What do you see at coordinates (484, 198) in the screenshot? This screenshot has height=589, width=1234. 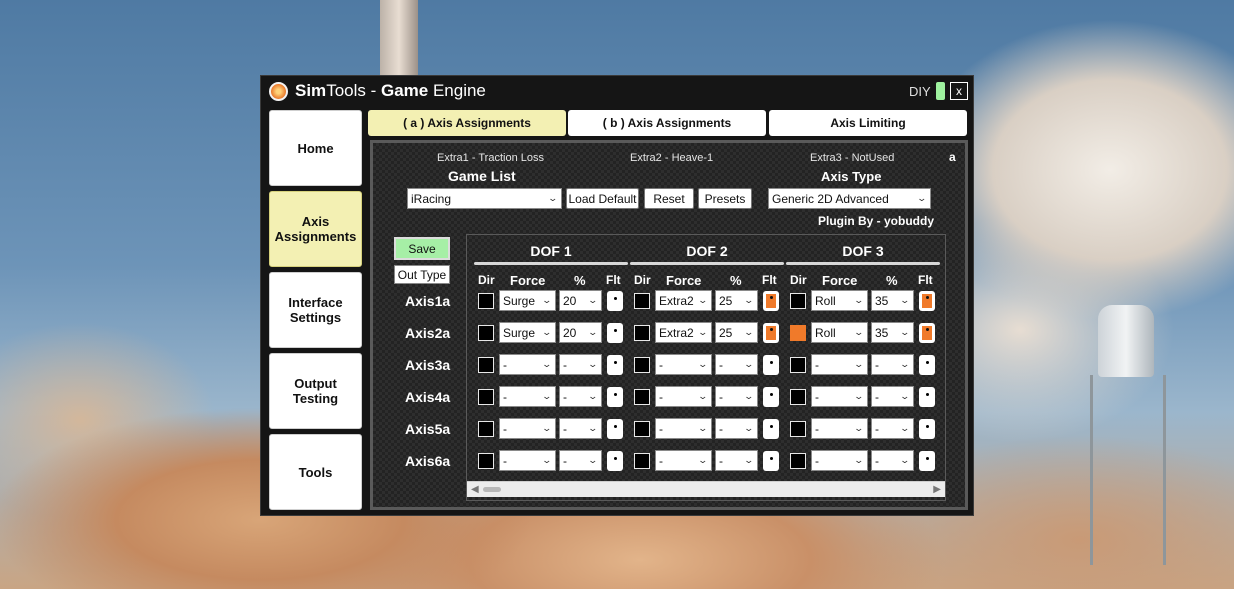 I see `game-list-dropdown: iRacing ⌄` at bounding box center [484, 198].